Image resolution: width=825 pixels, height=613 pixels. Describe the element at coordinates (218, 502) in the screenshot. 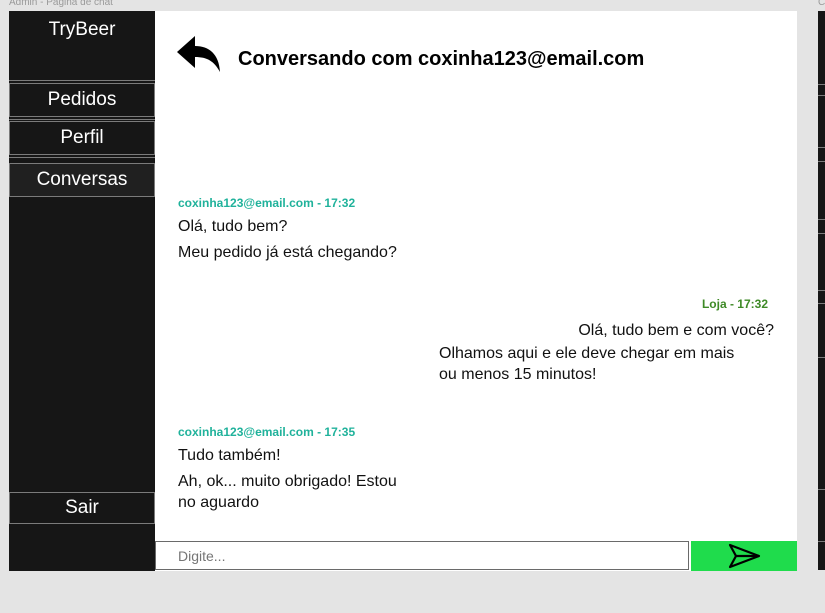

I see `message-text: no aguardo` at that location.